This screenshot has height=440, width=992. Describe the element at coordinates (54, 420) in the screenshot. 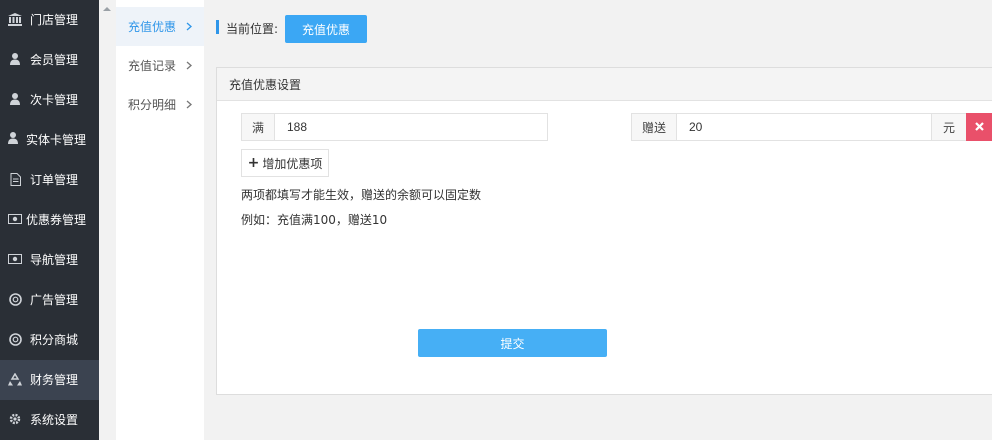

I see `sidebar-item-label: 系统设置` at that location.